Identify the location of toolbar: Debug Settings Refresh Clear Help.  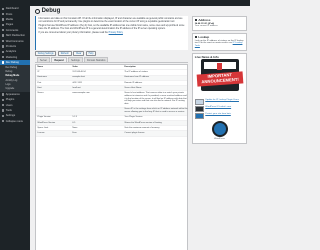
(111, 53).